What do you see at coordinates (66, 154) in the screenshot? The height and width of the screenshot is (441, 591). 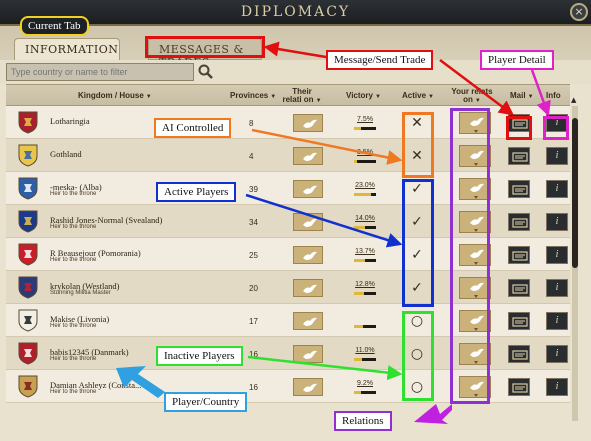 I see `player-name: Gothland` at bounding box center [66, 154].